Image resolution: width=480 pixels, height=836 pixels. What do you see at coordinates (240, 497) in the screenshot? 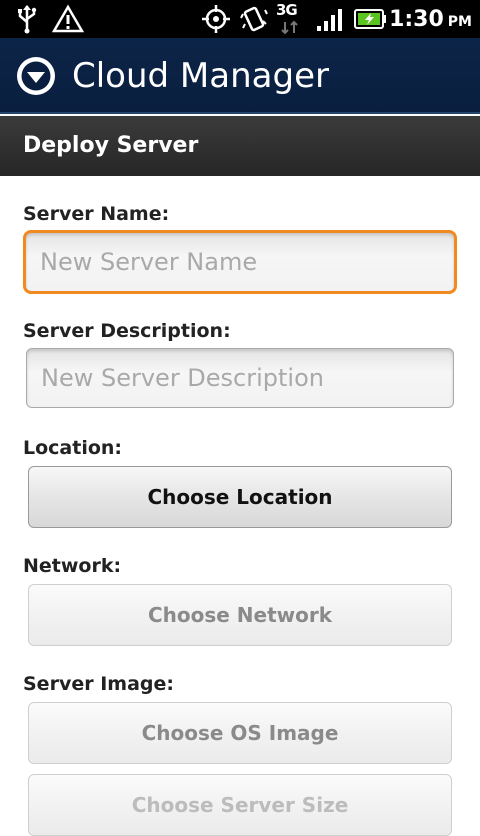
I see `choose-location-button: Choose Location` at bounding box center [240, 497].